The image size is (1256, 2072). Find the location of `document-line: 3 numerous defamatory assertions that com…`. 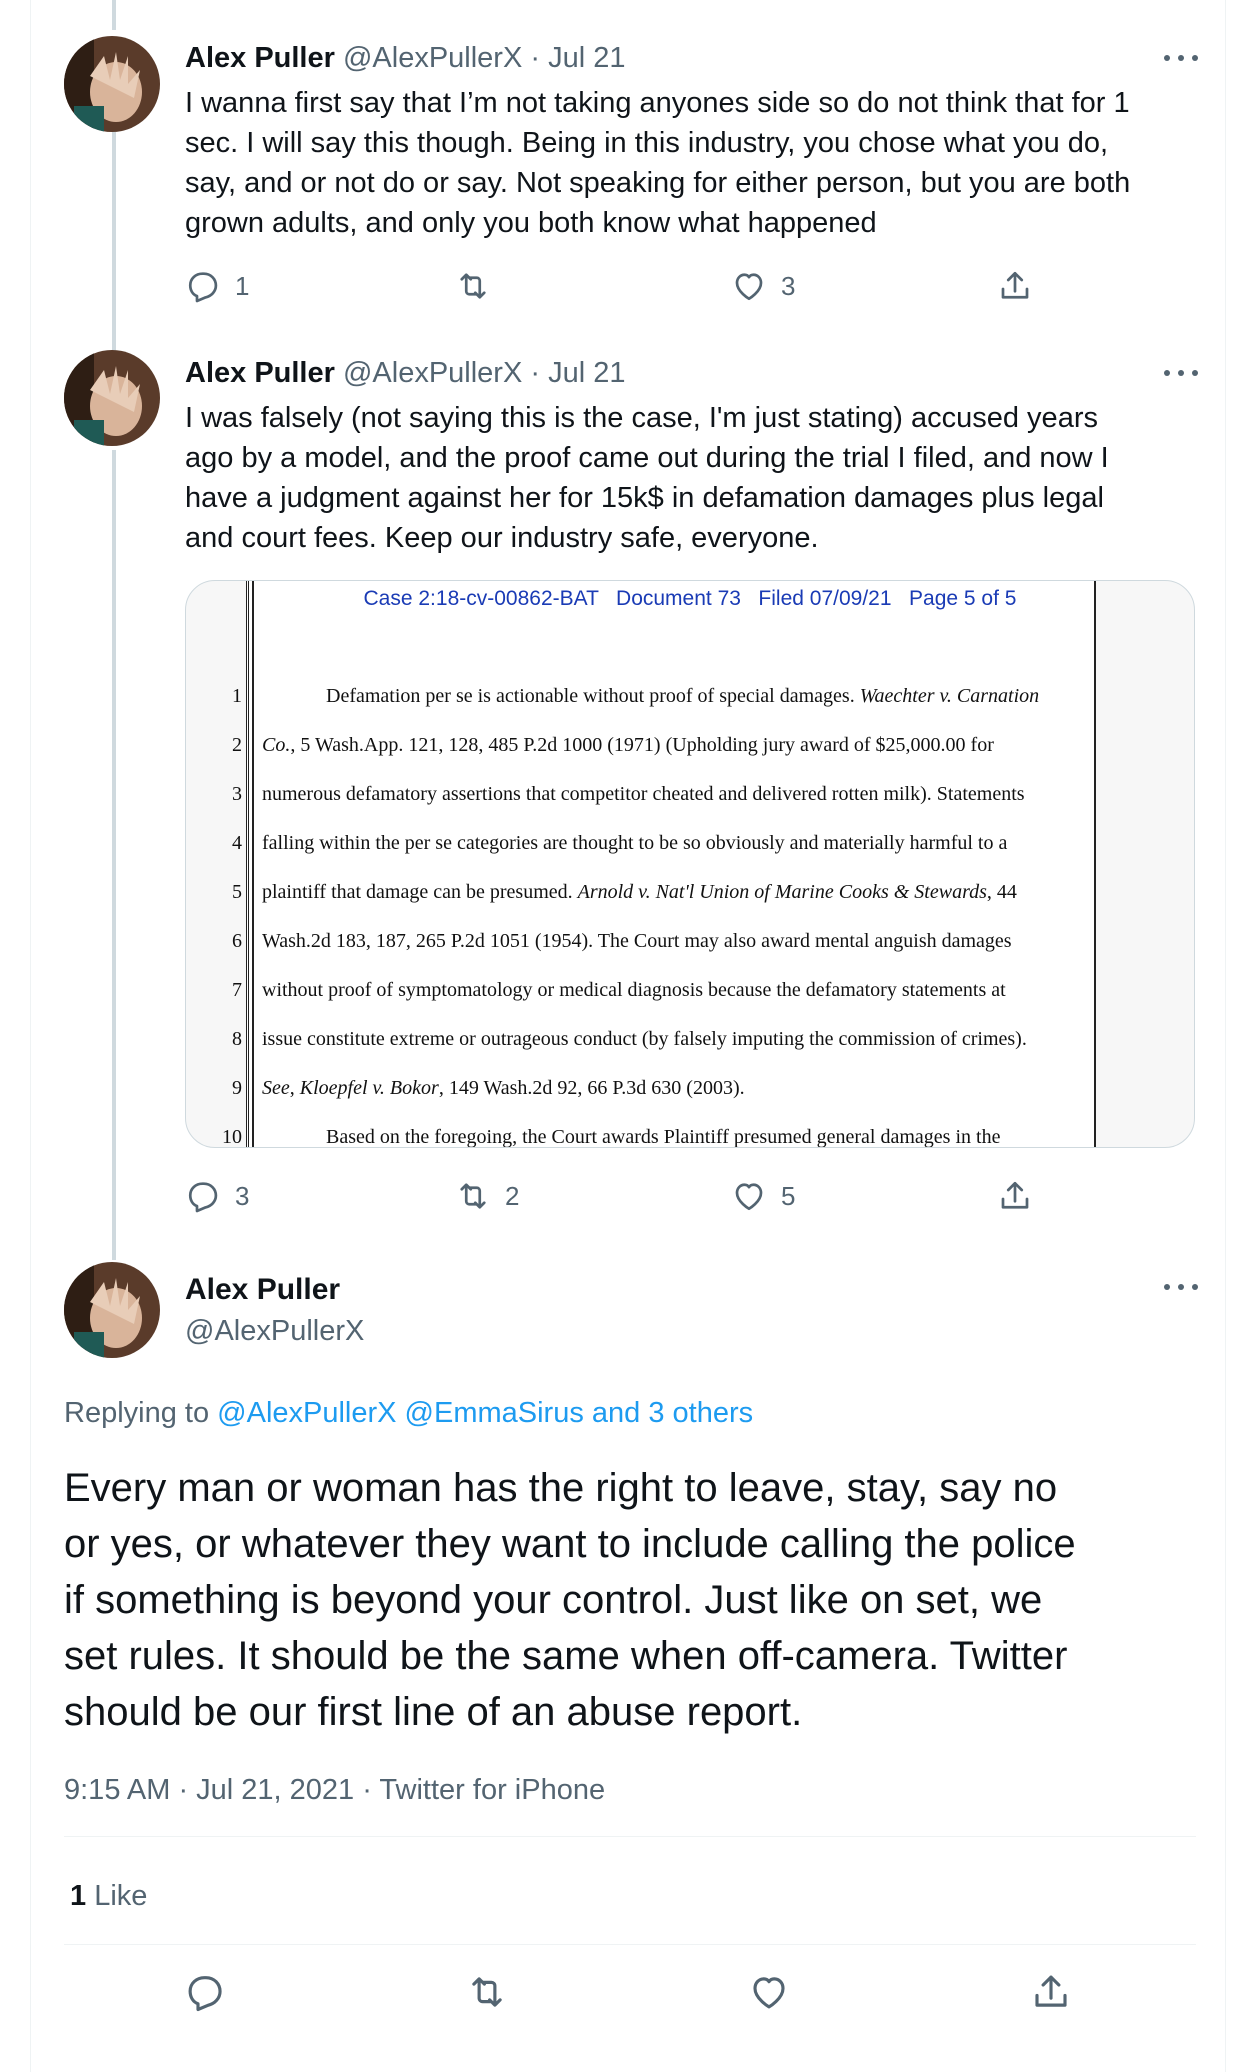

document-line: 3 numerous defamatory assertions that com… is located at coordinates (690, 803).